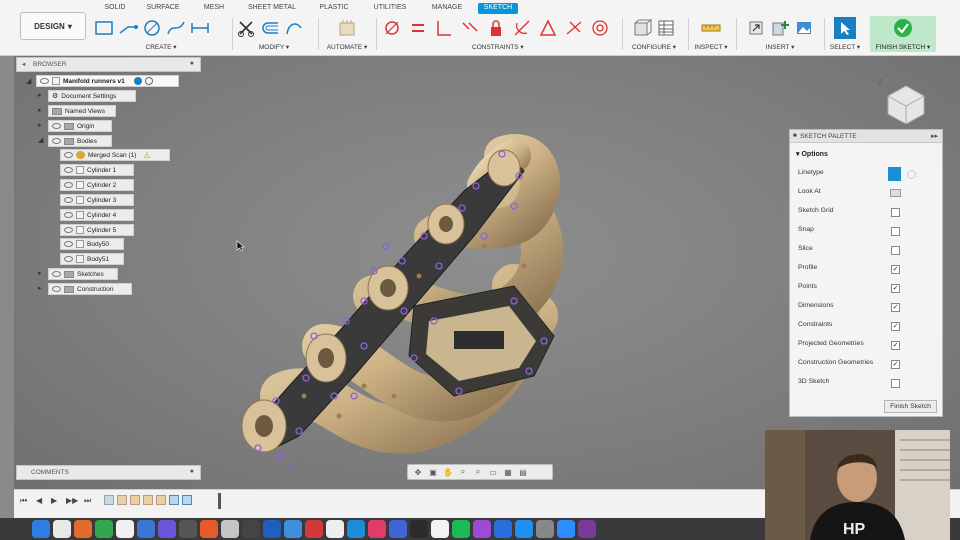 Image resolution: width=960 pixels, height=540 pixels. I want to click on tree-item-construction: Construction, so click(90, 289).